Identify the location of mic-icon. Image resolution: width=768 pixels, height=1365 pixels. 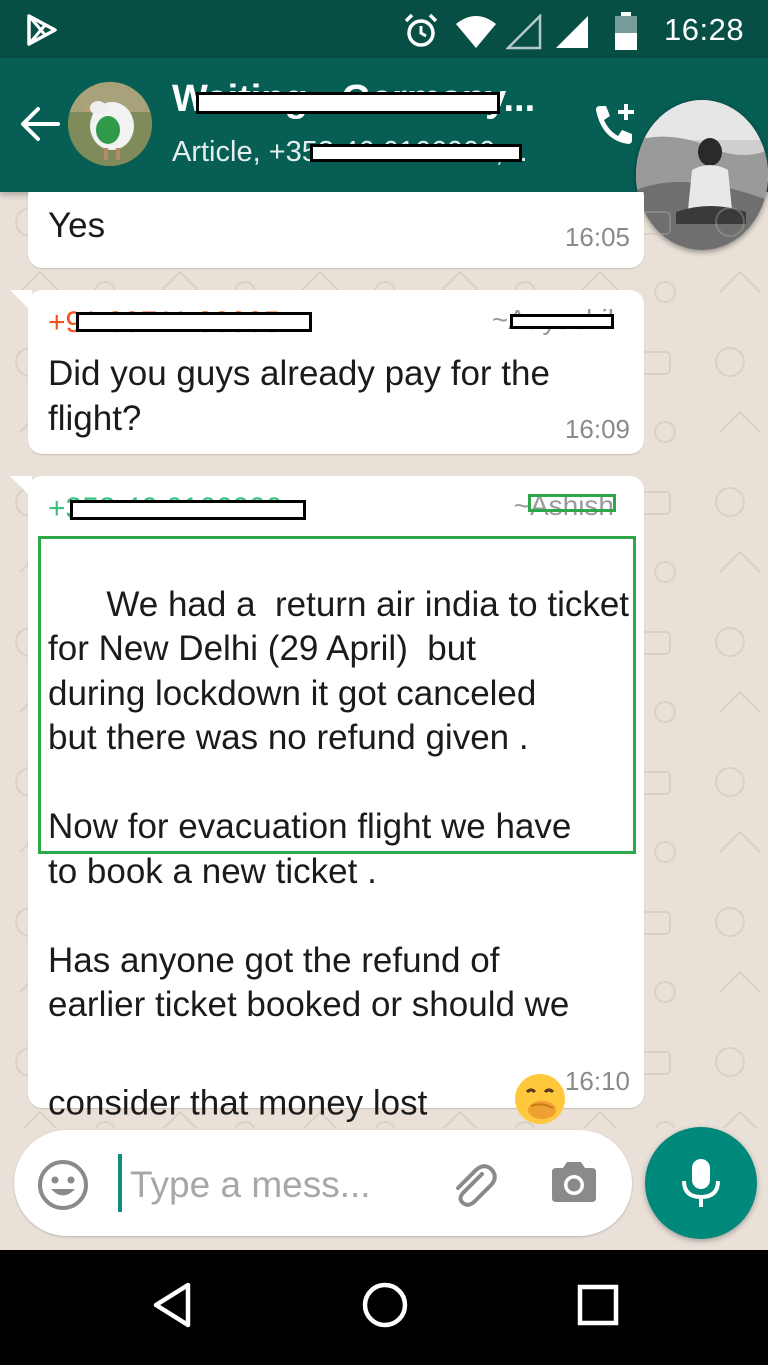
(701, 1183).